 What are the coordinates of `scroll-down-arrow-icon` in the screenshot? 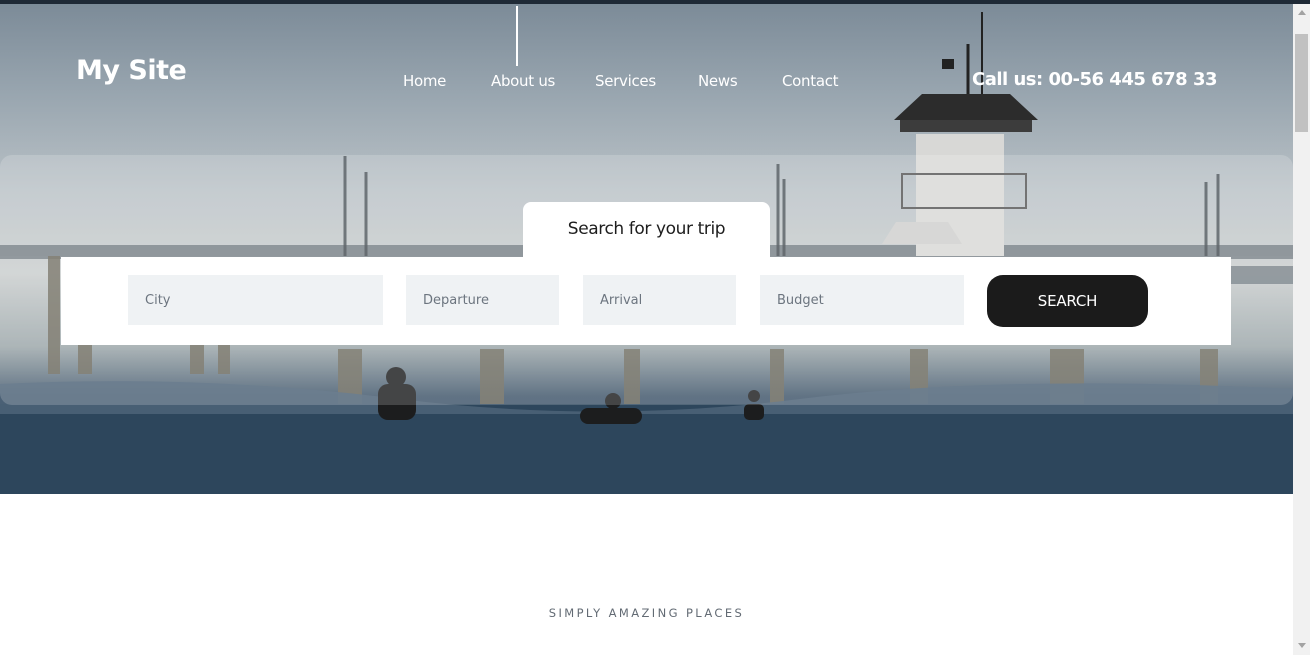 It's located at (1302, 645).